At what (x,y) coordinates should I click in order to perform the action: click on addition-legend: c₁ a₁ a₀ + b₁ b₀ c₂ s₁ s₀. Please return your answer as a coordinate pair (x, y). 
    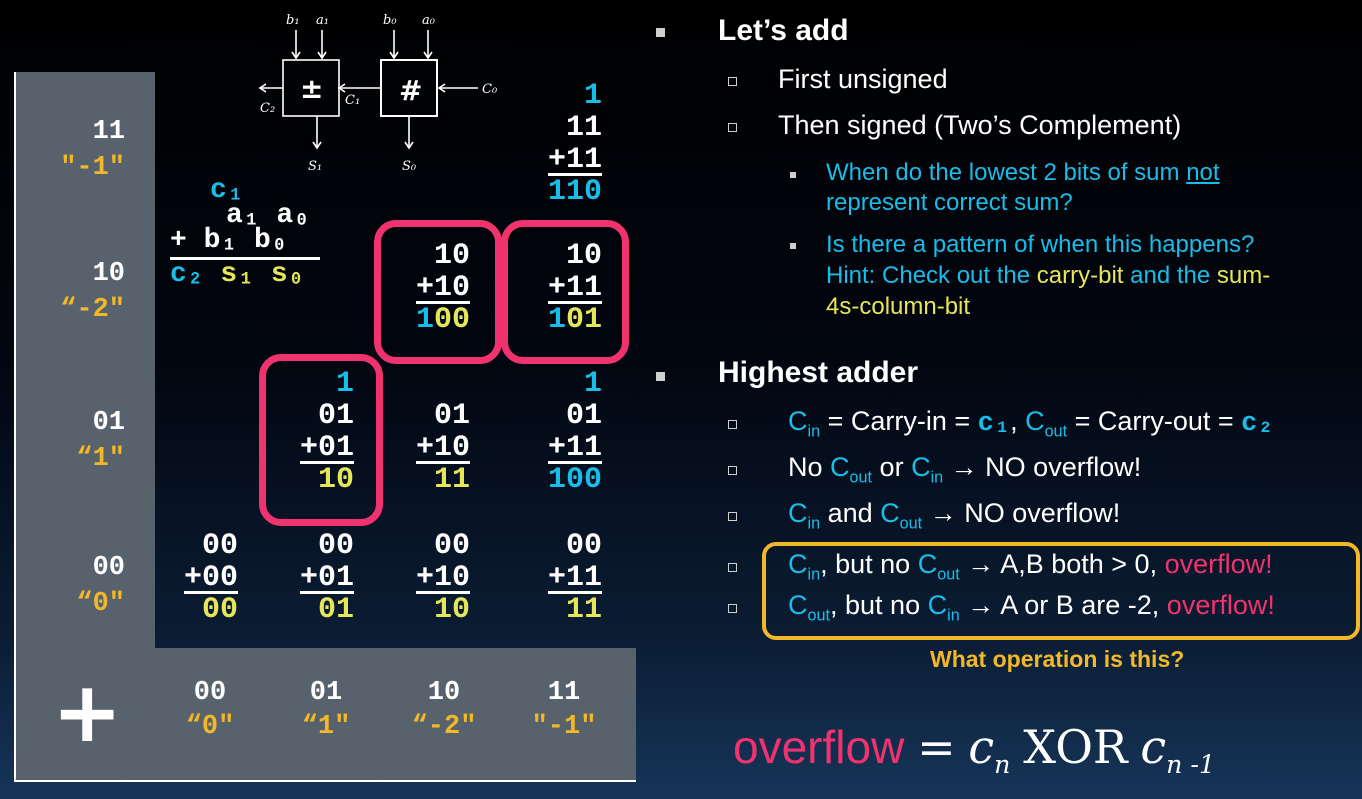
    Looking at the image, I should click on (245, 233).